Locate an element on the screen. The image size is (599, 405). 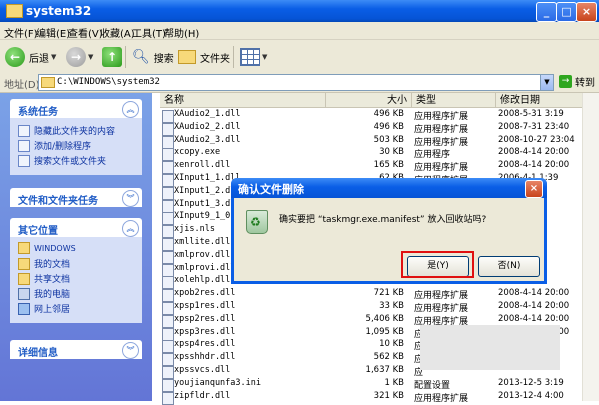
file-type: 配置设置 is located at coordinates (432, 385).